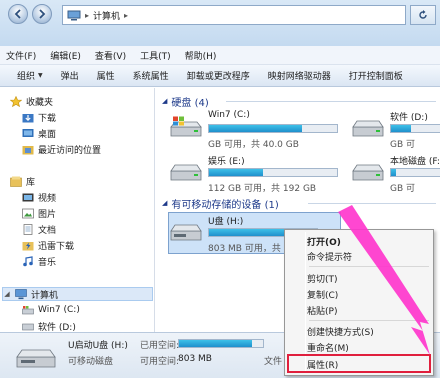 This screenshot has width=440, height=378. Describe the element at coordinates (18, 14) in the screenshot. I see `back-button` at that location.